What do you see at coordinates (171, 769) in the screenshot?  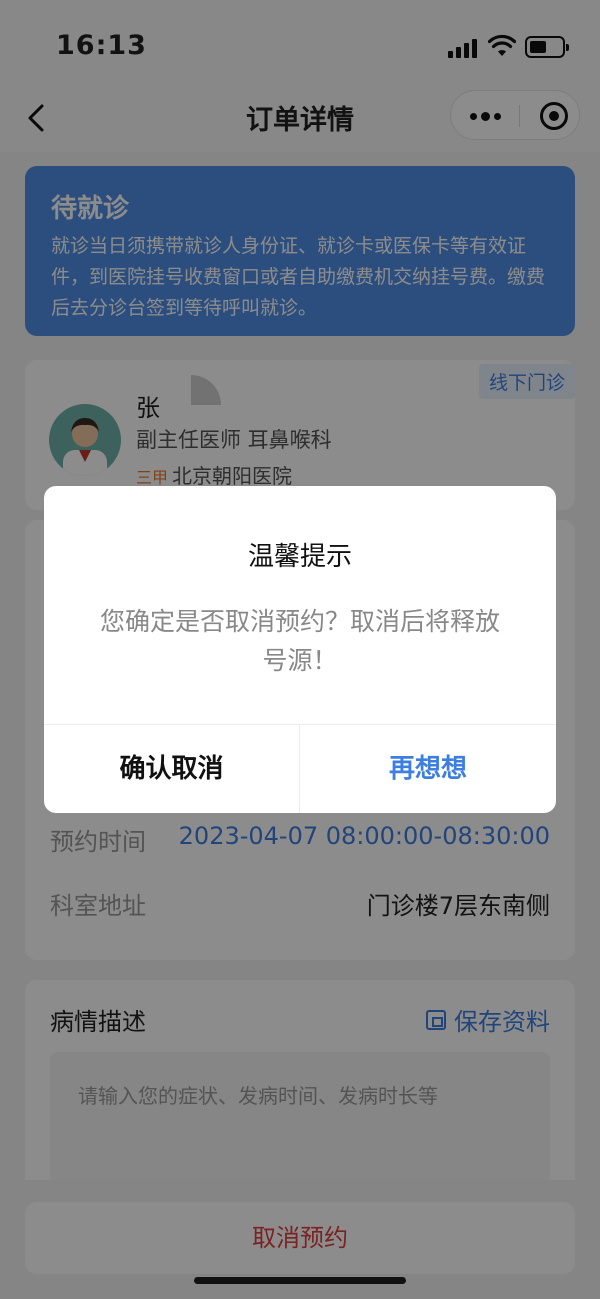 I see `confirm-cancel-button: 确认取消` at bounding box center [171, 769].